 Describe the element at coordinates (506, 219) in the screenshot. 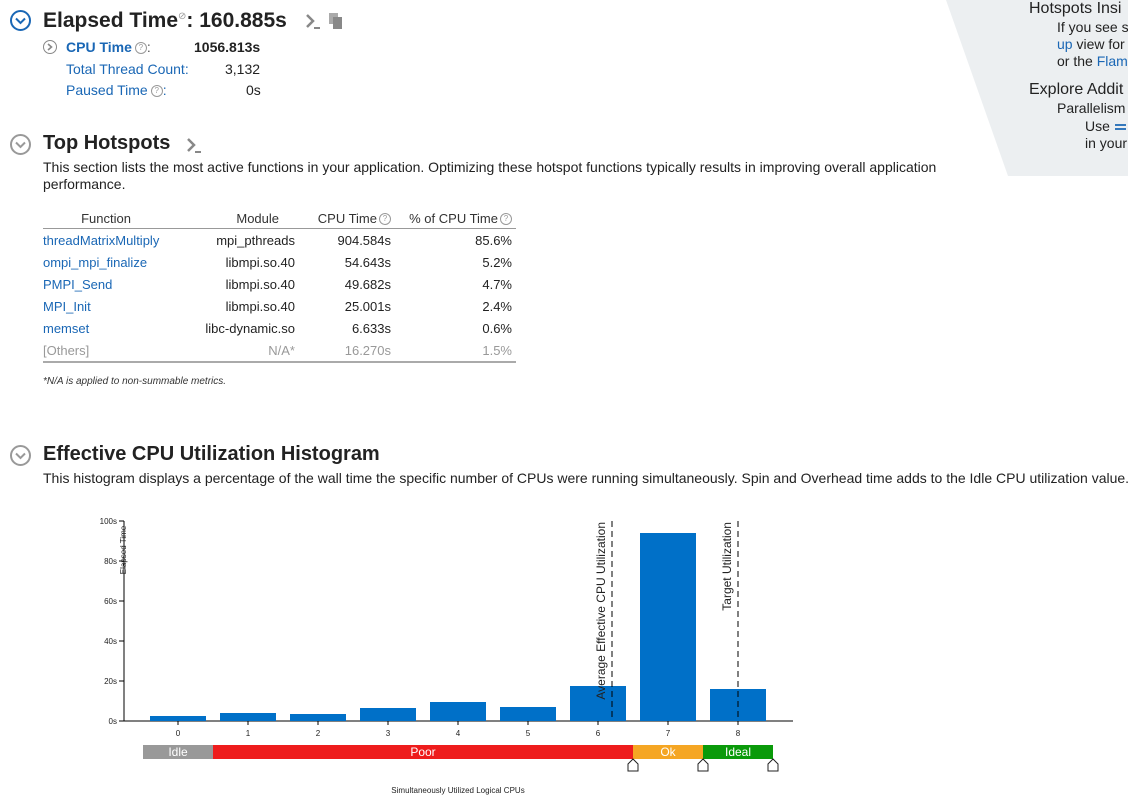

I see `percent-col-help-icon: ?` at that location.